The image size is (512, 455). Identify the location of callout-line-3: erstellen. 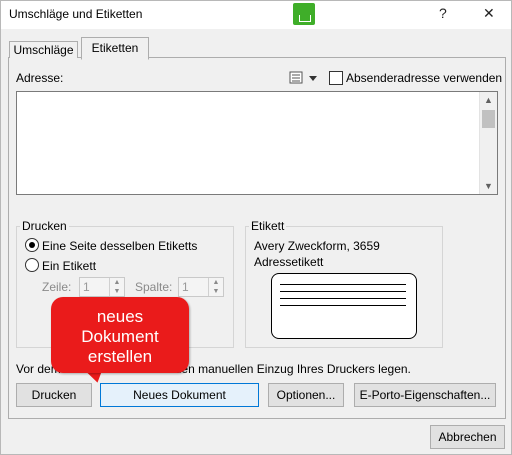
(120, 356).